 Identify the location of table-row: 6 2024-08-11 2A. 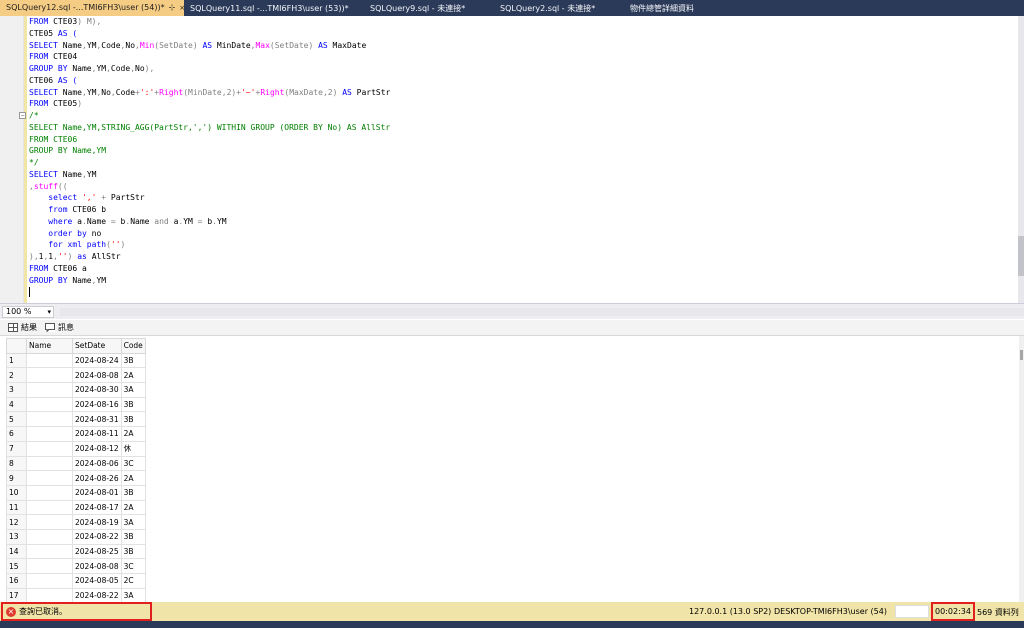
(76, 434).